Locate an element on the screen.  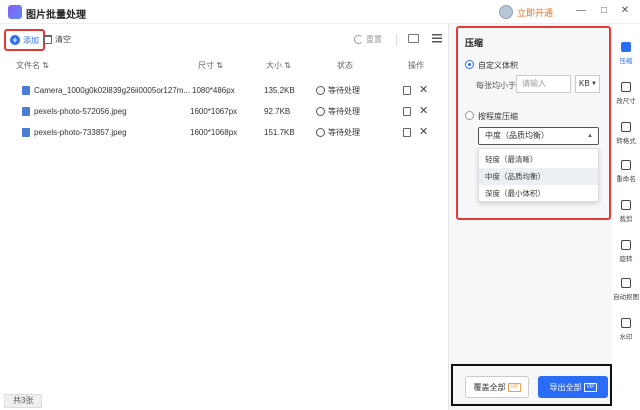
image-view-icon is located at coordinates (413, 38).